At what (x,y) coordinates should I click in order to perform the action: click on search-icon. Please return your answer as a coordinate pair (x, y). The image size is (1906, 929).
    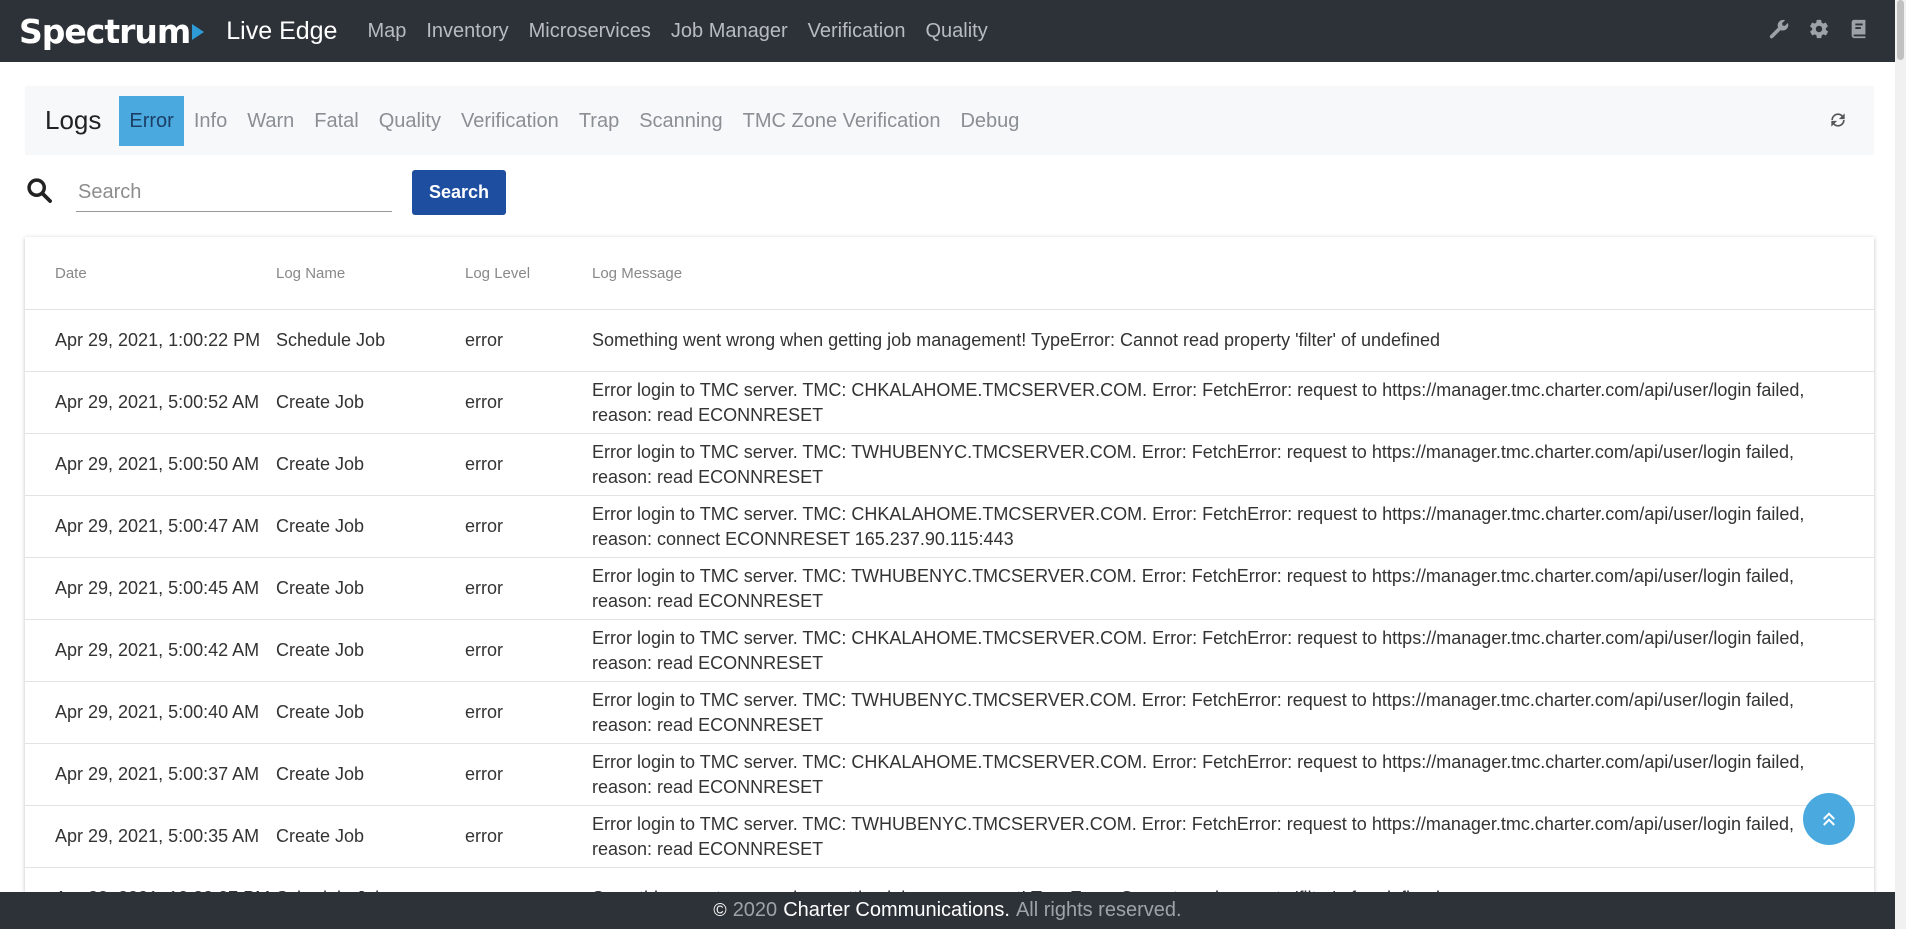
    Looking at the image, I should click on (39, 192).